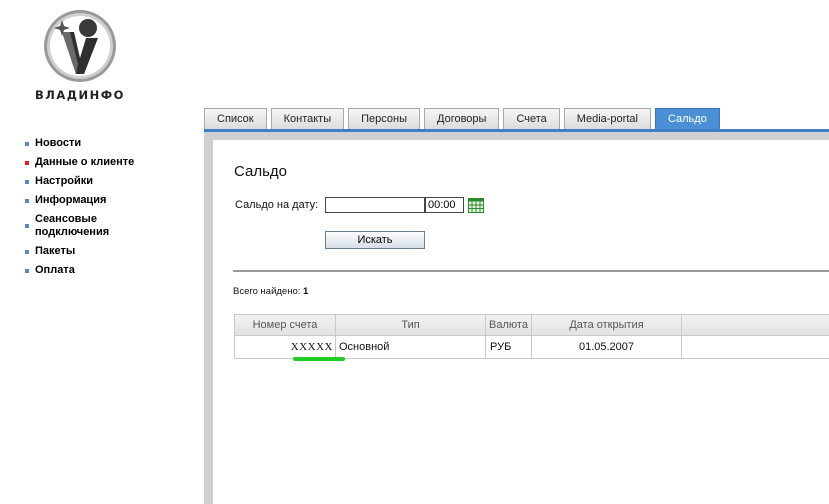 The width and height of the screenshot is (829, 504). Describe the element at coordinates (277, 205) in the screenshot. I see `balance-date-label: Сальдо на дату:` at that location.